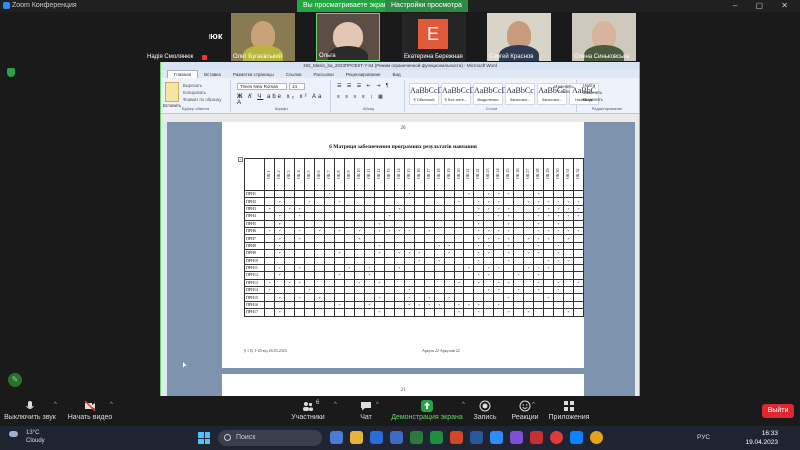  Describe the element at coordinates (427, 410) in the screenshot. I see `share-screen-button: Демонстрация экрана` at that location.